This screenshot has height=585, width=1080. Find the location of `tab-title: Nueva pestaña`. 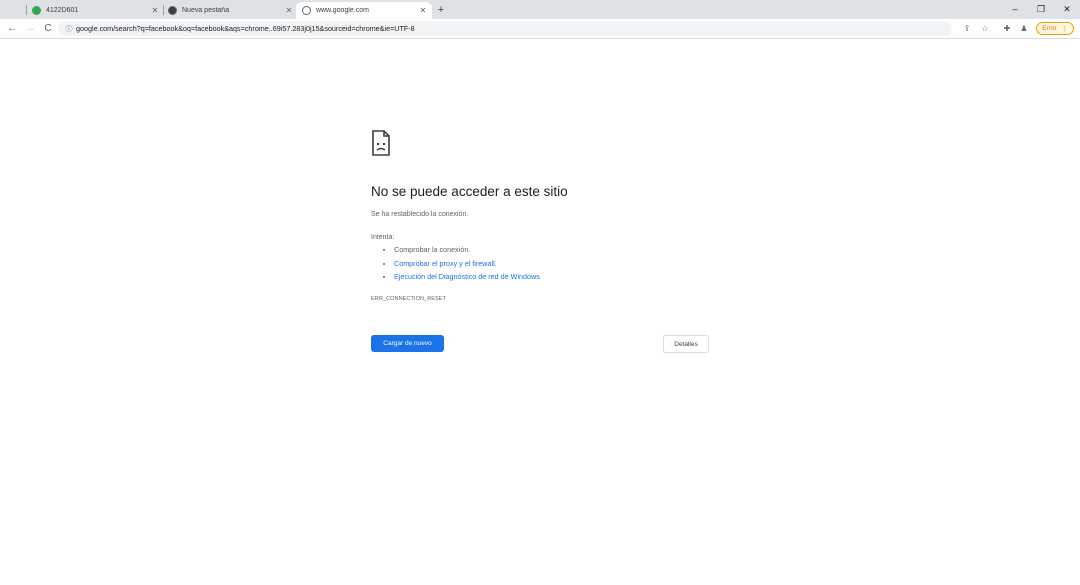

tab-title: Nueva pestaña is located at coordinates (206, 10).